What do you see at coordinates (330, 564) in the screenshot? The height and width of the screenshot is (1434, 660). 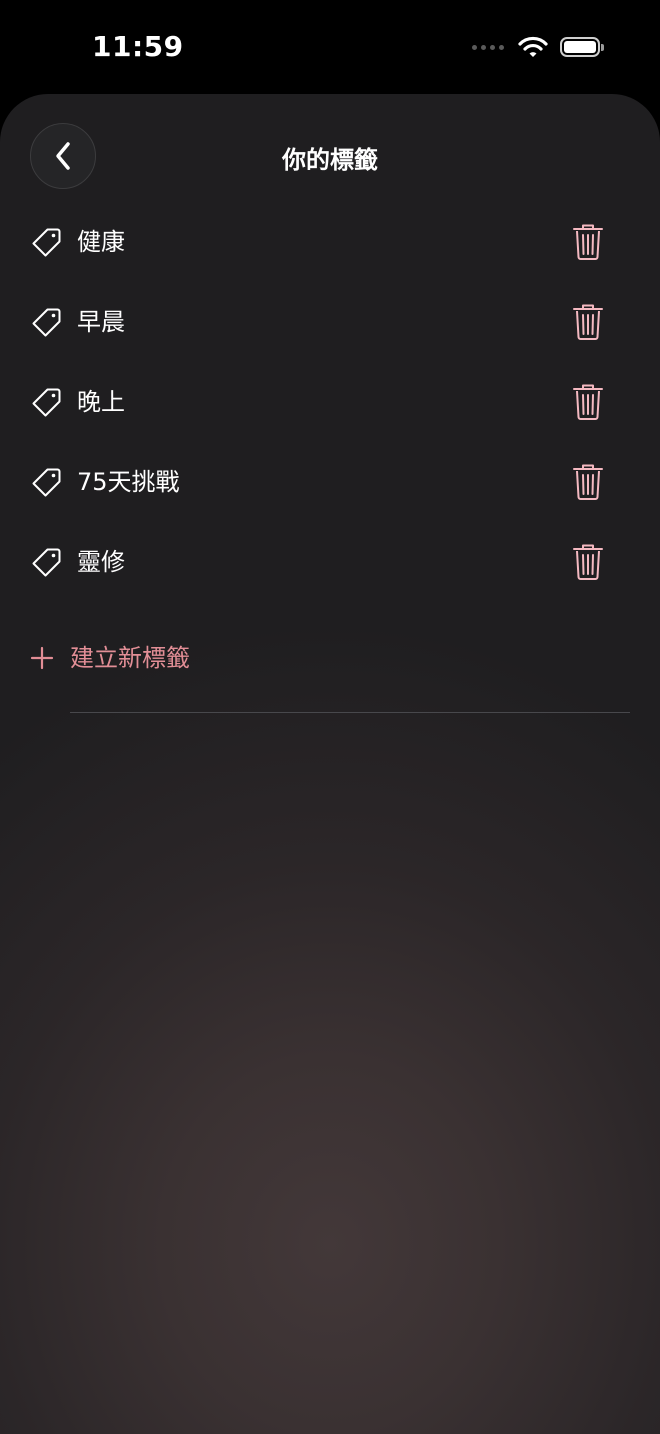 I see `tag-row: 靈修` at bounding box center [330, 564].